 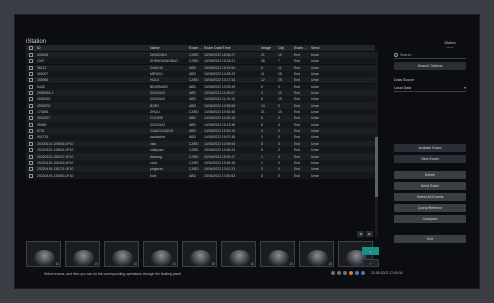 I want to click on table-scrollbar, so click(x=376, y=144).